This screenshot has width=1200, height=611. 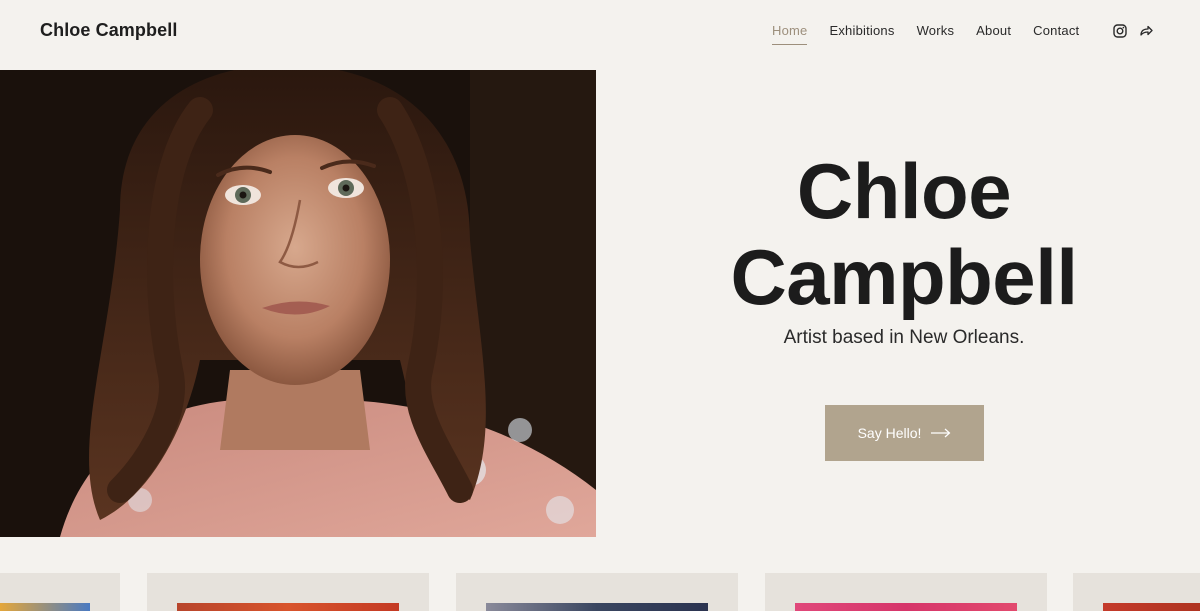 What do you see at coordinates (904, 337) in the screenshot?
I see `hero-subtitle: Artist based in New Orleans.` at bounding box center [904, 337].